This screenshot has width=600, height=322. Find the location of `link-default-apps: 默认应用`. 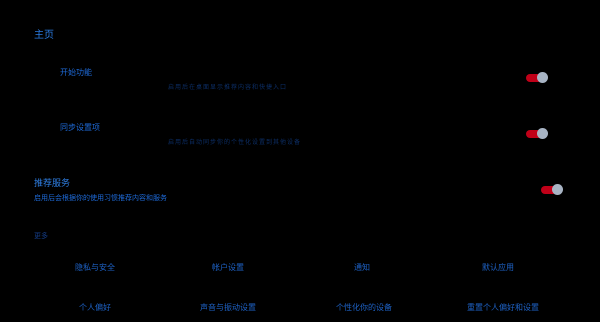

link-default-apps: 默认应用 is located at coordinates (498, 267).